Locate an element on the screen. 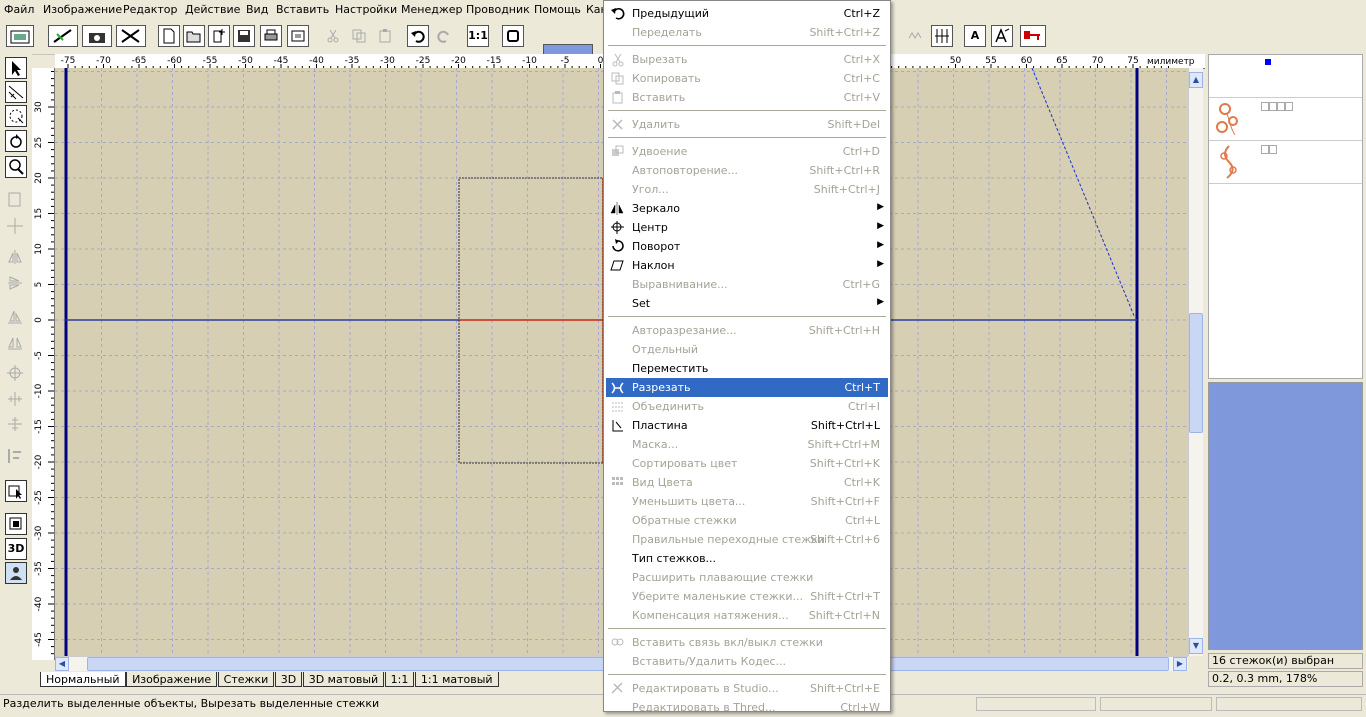  new-button is located at coordinates (169, 36).